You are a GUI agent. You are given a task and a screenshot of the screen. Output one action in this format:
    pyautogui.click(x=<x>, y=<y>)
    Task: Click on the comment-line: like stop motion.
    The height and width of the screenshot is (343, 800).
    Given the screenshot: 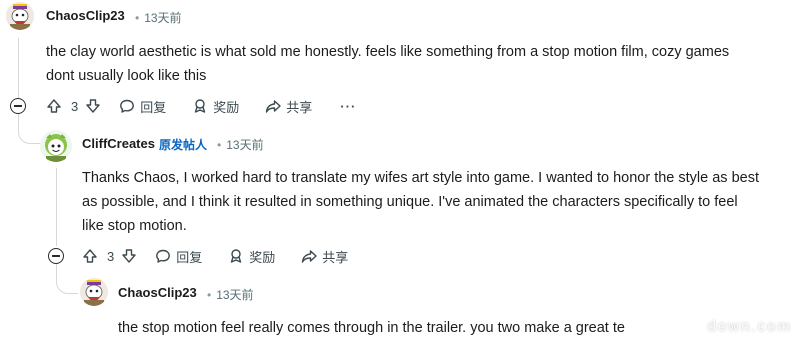 What is the action you would take?
    pyautogui.click(x=134, y=226)
    